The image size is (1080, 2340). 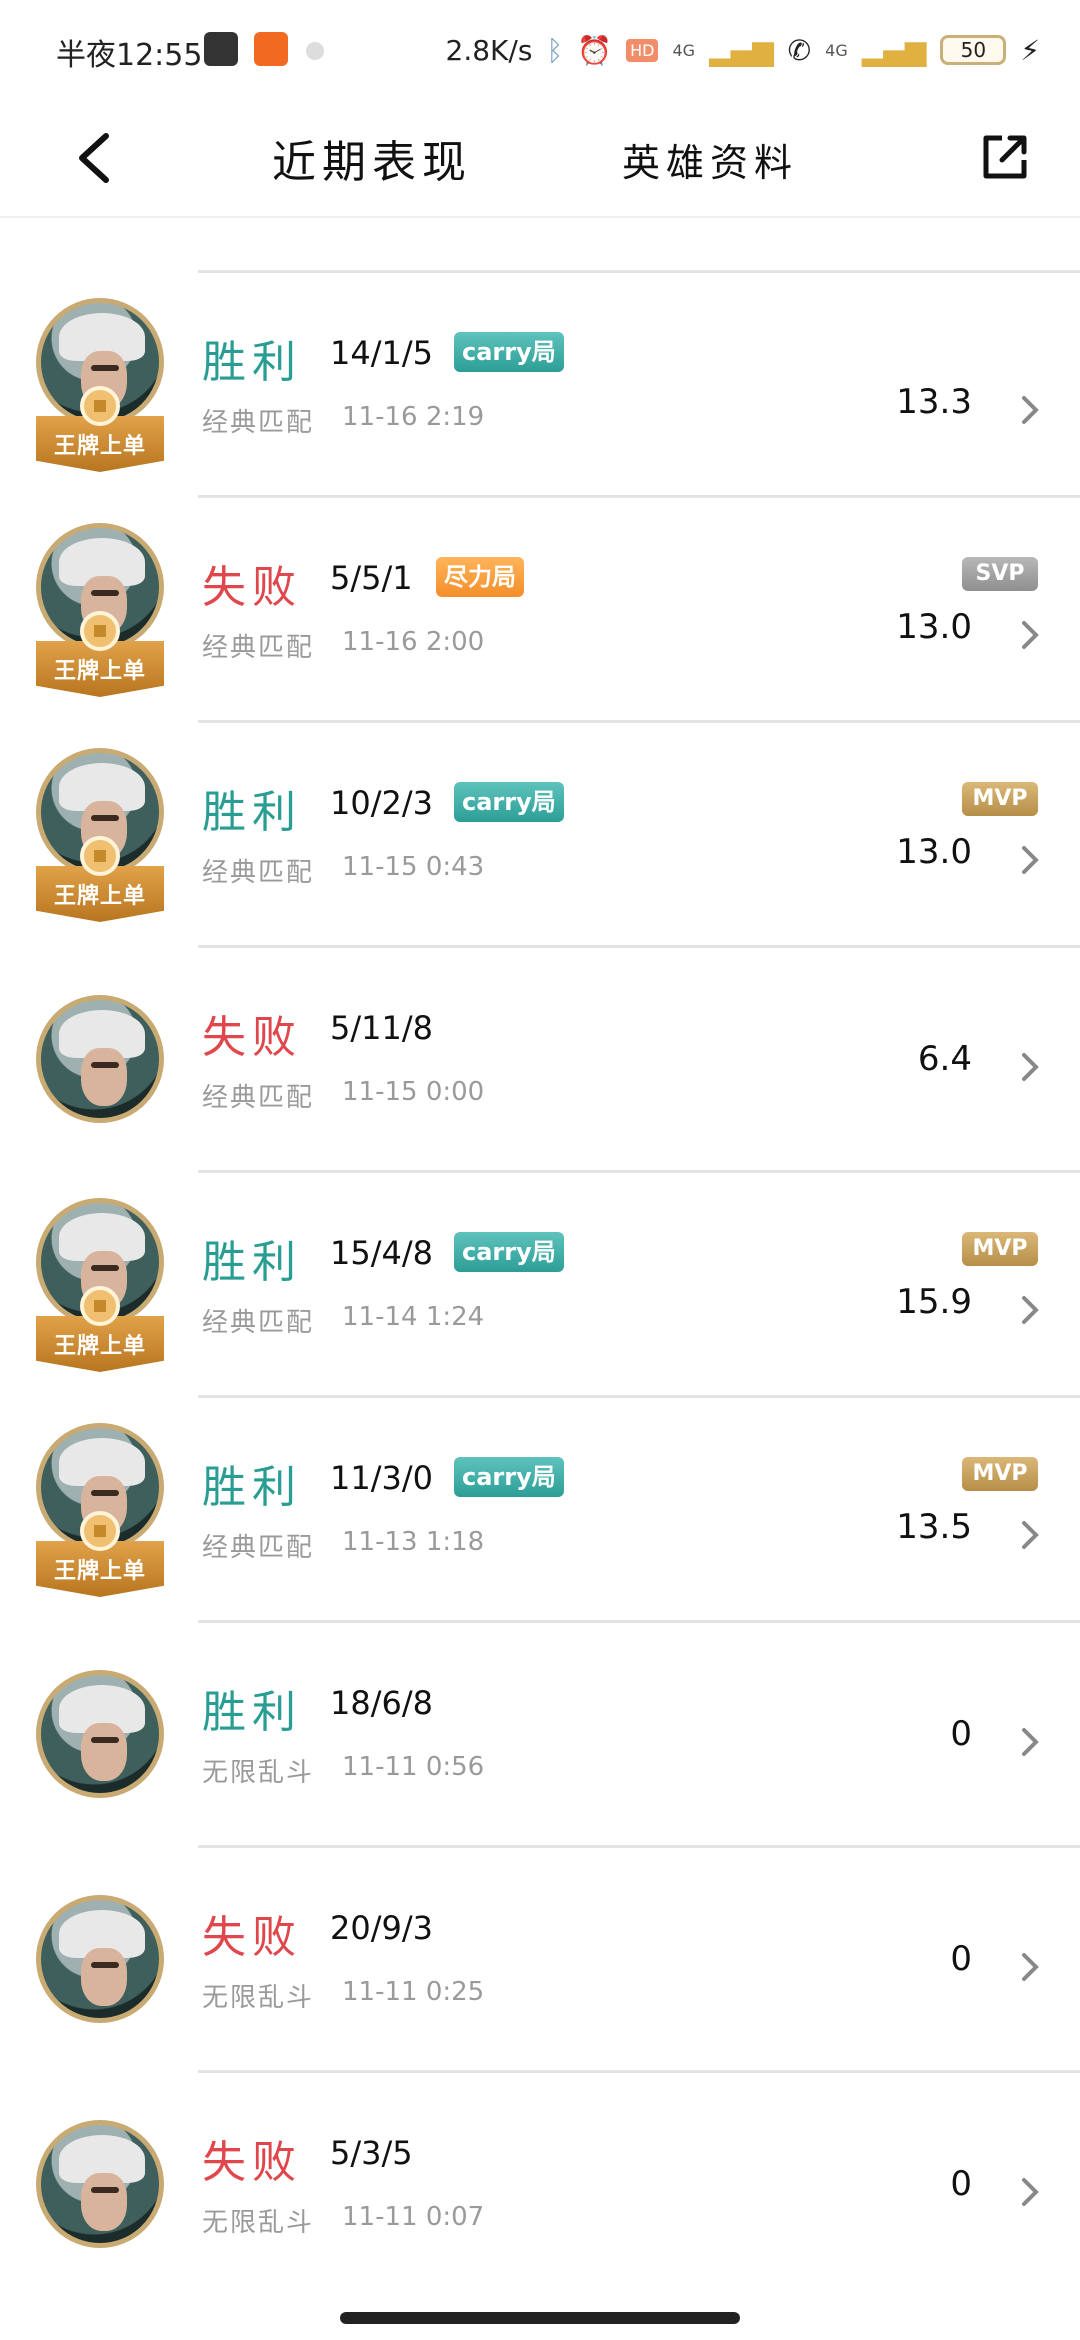 What do you see at coordinates (944, 1059) in the screenshot?
I see `match-score: 6.4` at bounding box center [944, 1059].